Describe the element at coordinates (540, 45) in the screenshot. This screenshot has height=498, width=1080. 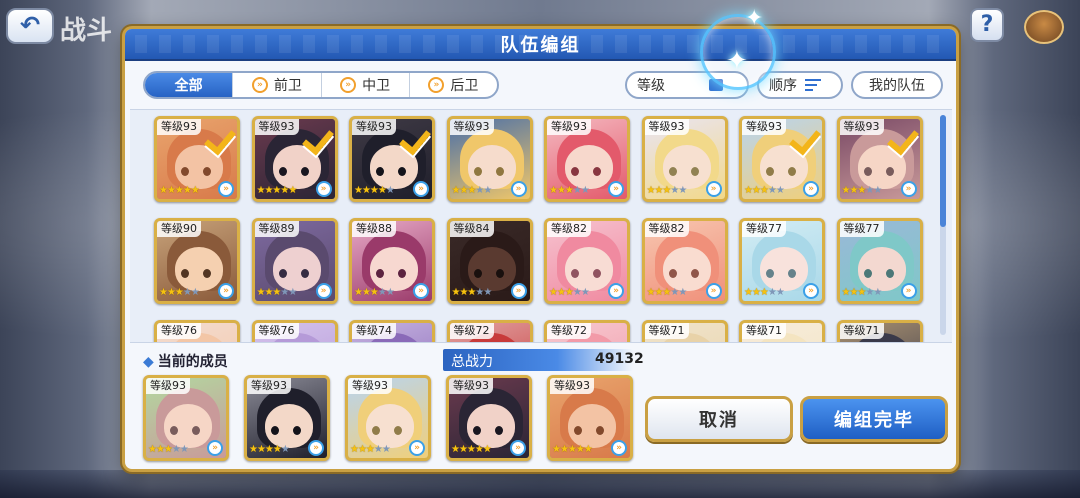
I see `dialog-title: 队伍编组` at that location.